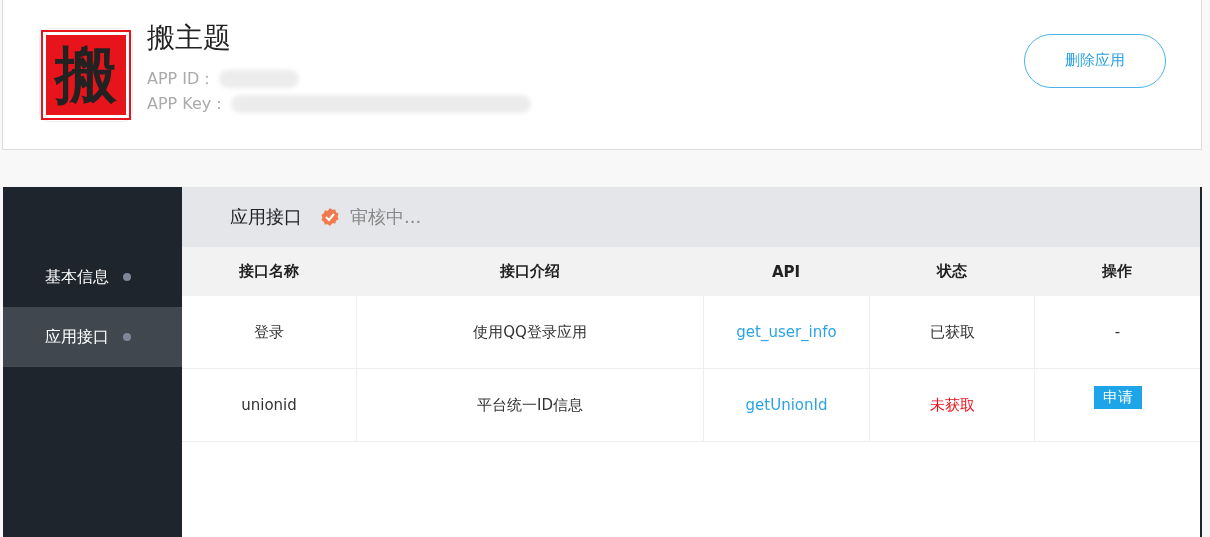  Describe the element at coordinates (1117, 271) in the screenshot. I see `column-header: 操作` at that location.